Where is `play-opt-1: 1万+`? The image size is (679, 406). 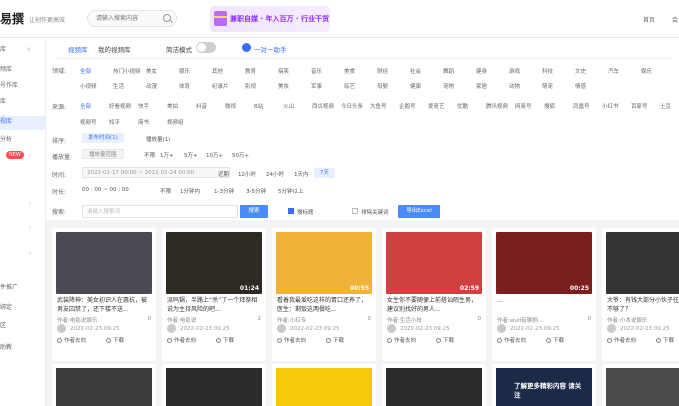 play-opt-1: 1万+ is located at coordinates (167, 155).